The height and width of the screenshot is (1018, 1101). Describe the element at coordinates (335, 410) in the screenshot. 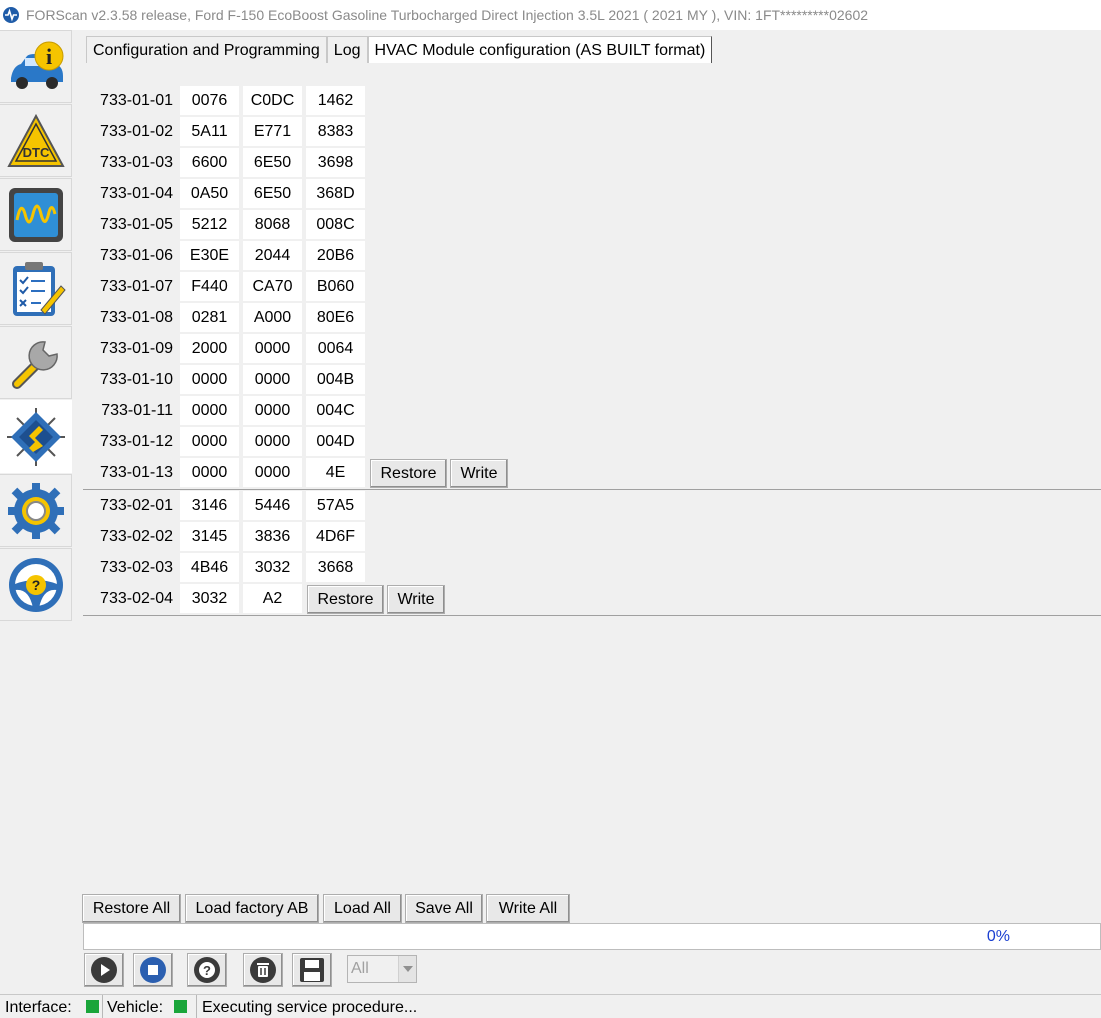

I see `hex-field: 004C` at that location.